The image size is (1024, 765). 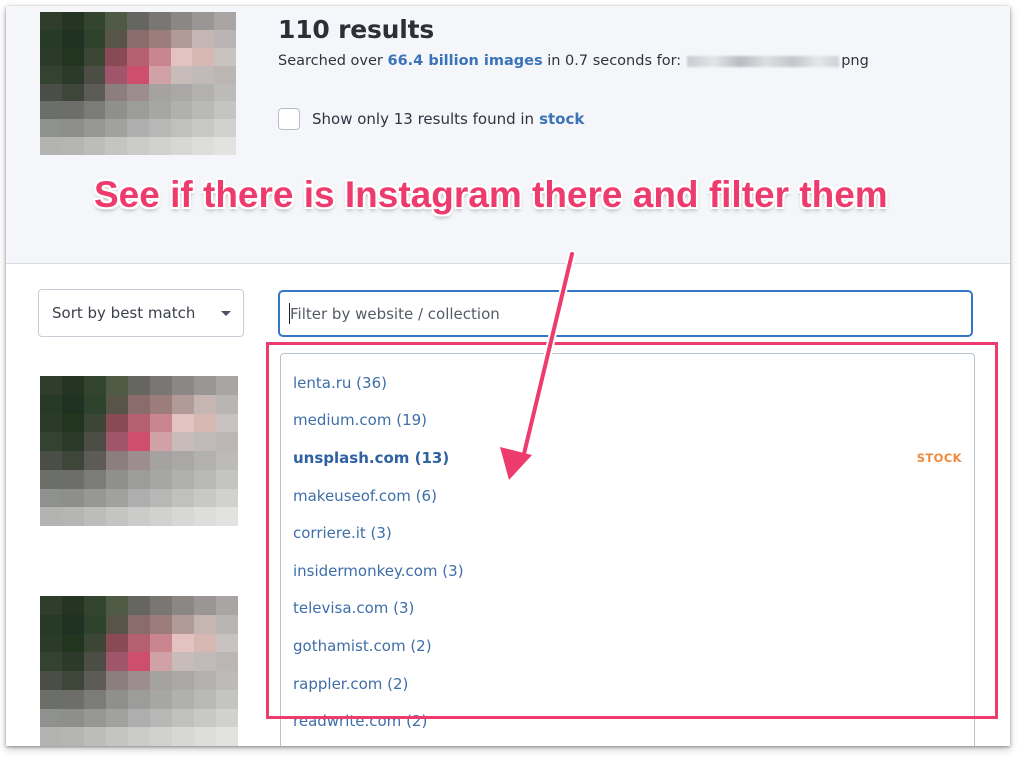 What do you see at coordinates (138, 83) in the screenshot?
I see `query-image-thumbnail` at bounding box center [138, 83].